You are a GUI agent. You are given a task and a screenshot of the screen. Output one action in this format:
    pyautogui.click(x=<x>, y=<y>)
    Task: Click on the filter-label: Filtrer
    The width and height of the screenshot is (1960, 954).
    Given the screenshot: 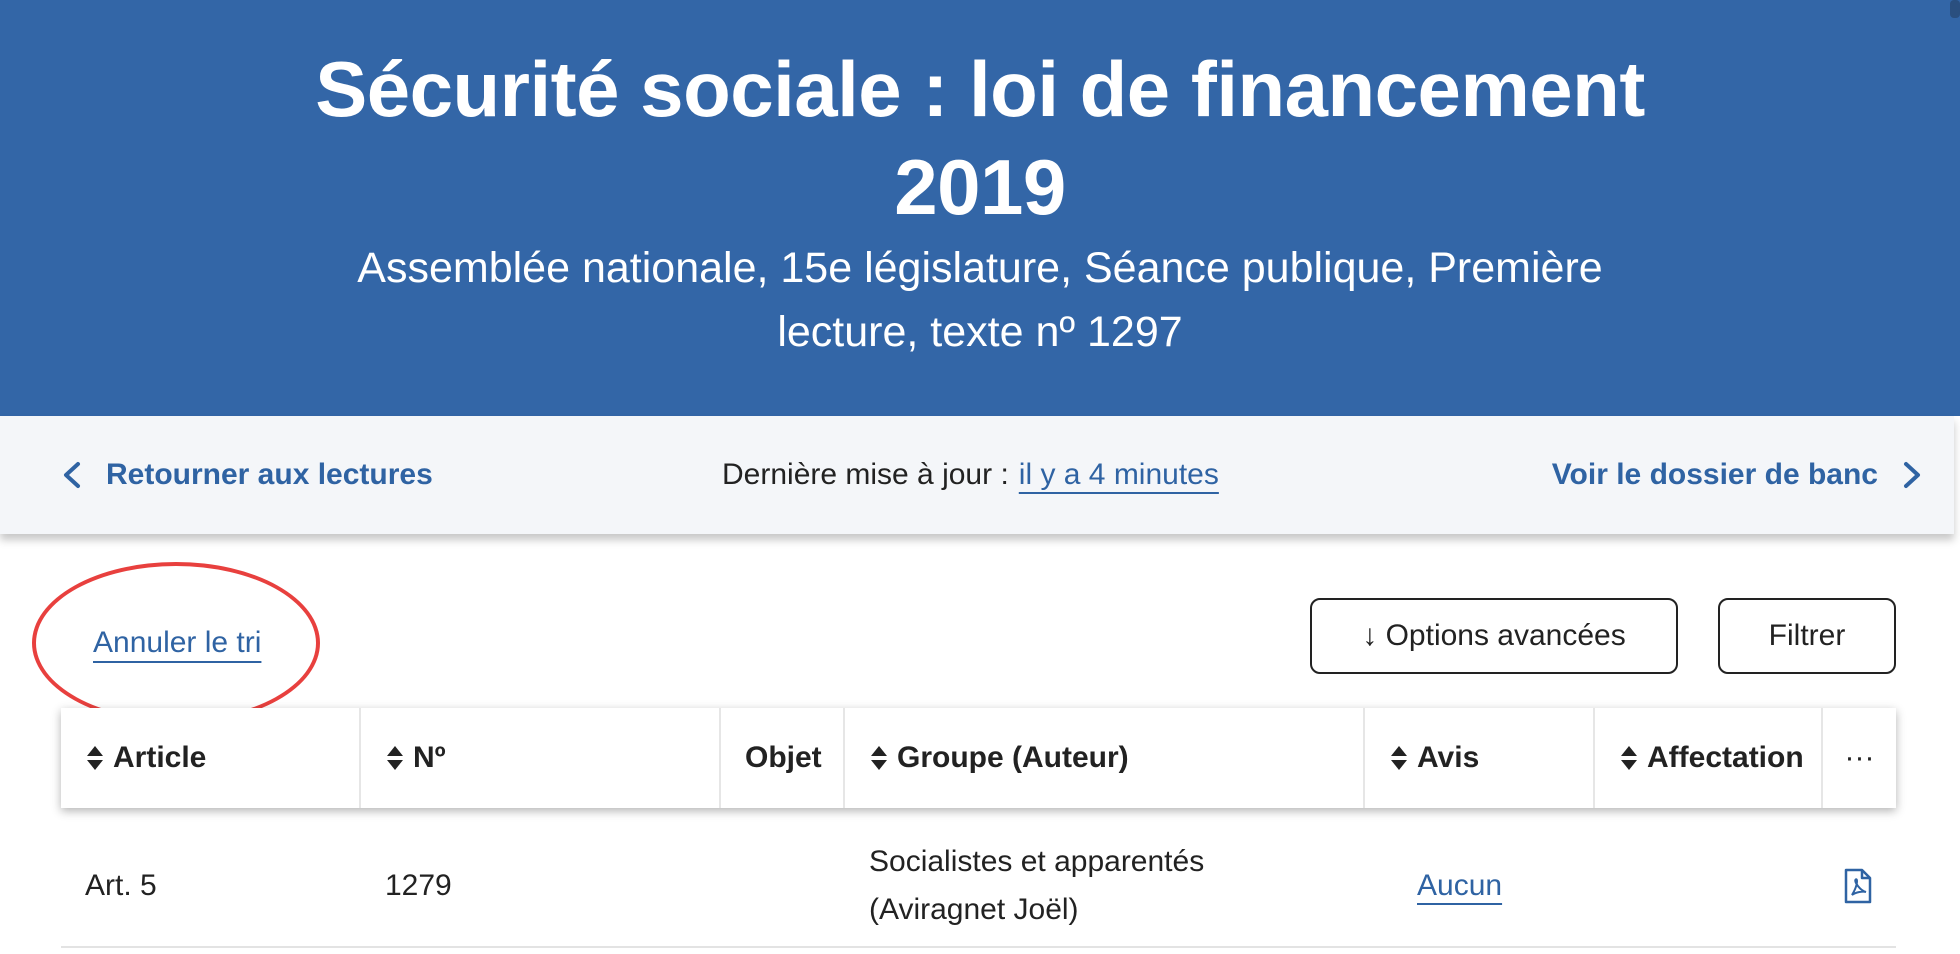 What is the action you would take?
    pyautogui.click(x=1807, y=635)
    